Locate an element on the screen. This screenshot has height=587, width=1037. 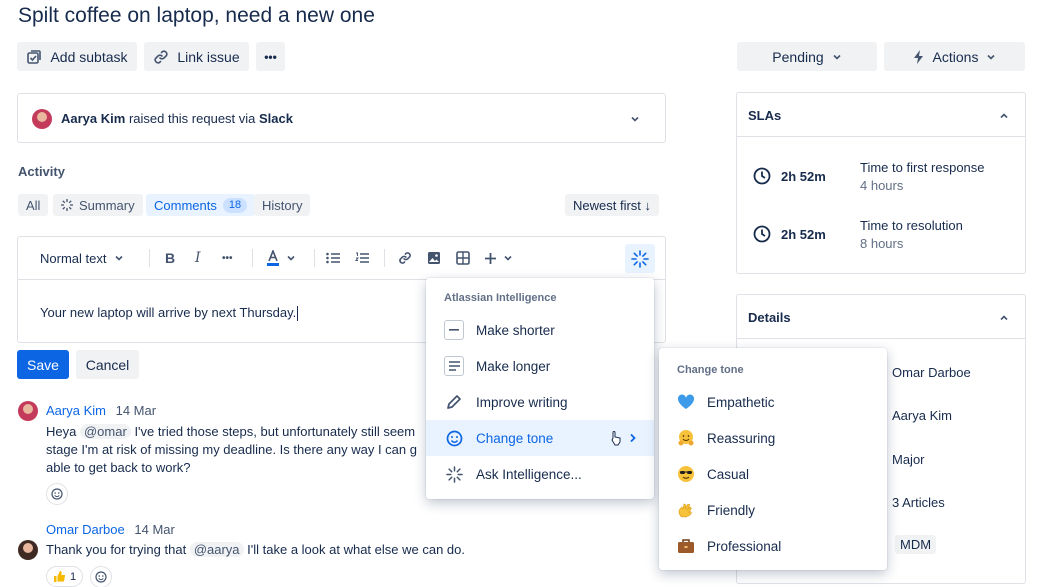
ai-button is located at coordinates (640, 258).